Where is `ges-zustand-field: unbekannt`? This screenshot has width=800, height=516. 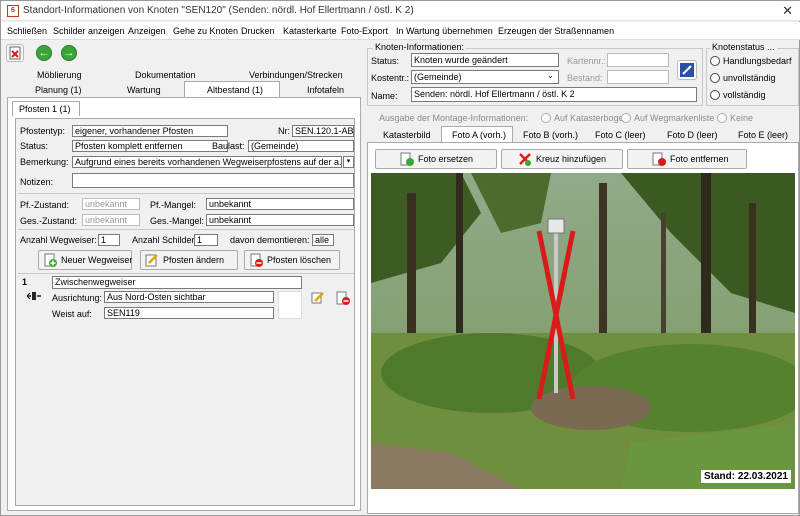 ges-zustand-field: unbekannt is located at coordinates (111, 220).